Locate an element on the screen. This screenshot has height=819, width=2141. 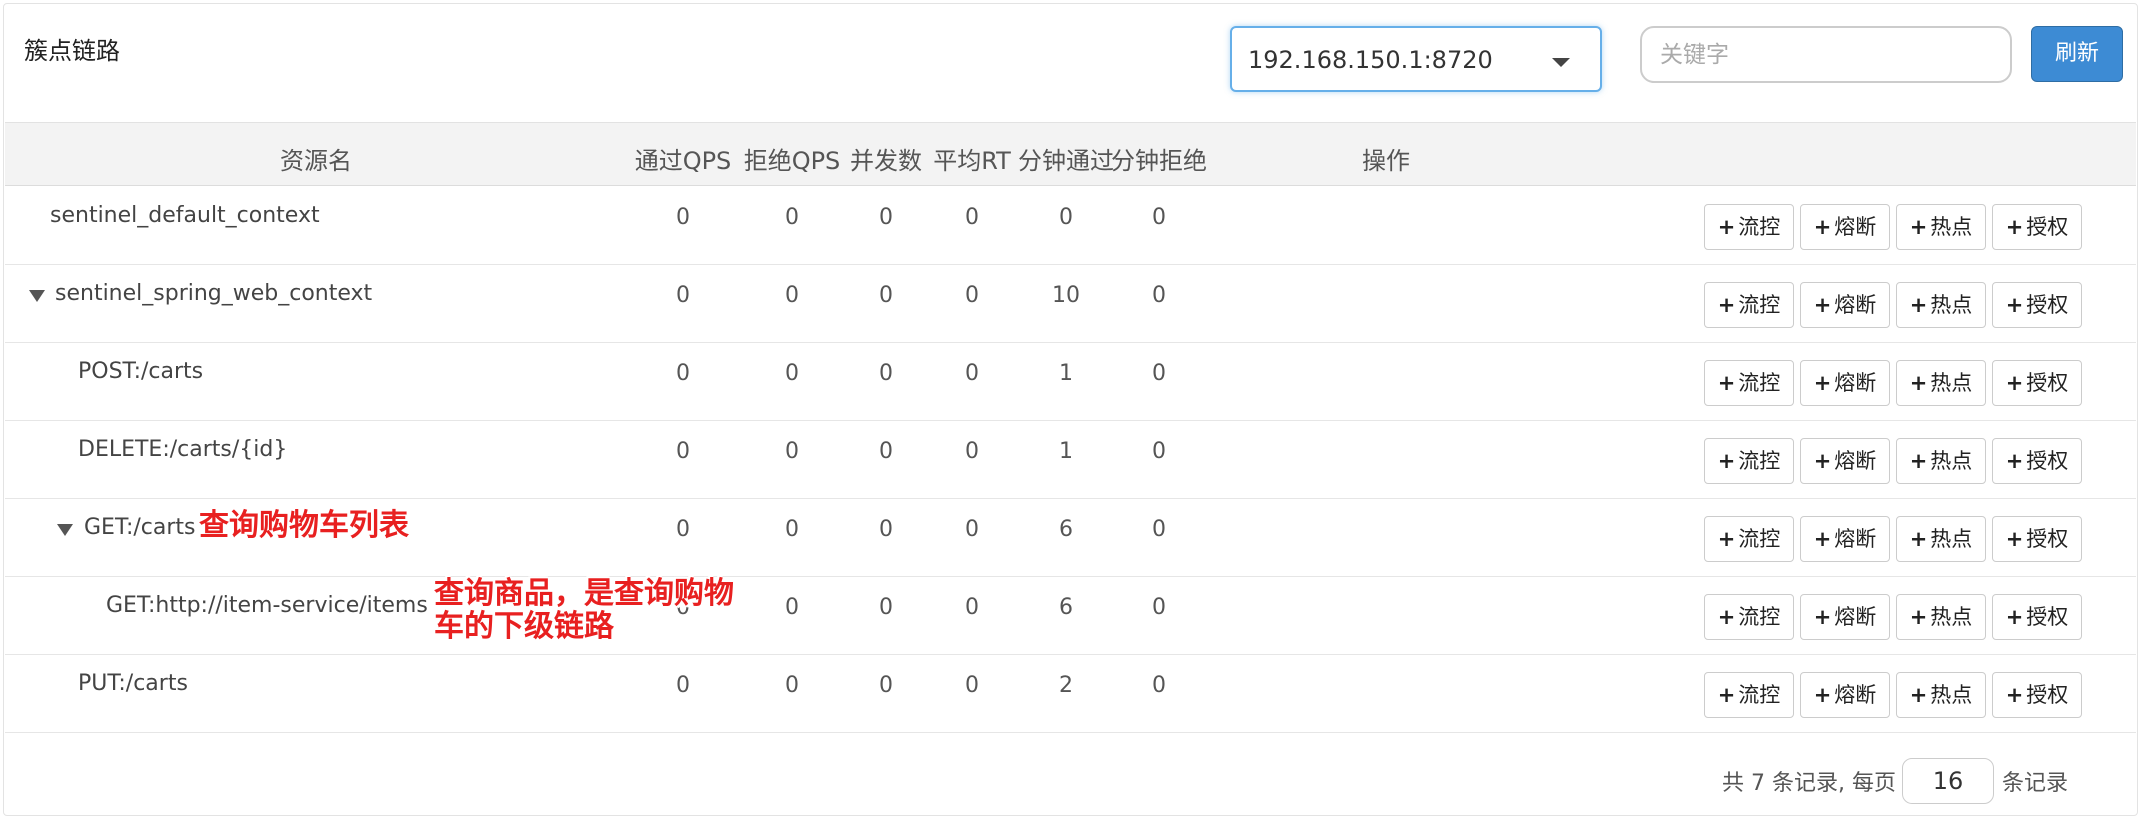
minute-pass-cell: 0 is located at coordinates (1066, 217).